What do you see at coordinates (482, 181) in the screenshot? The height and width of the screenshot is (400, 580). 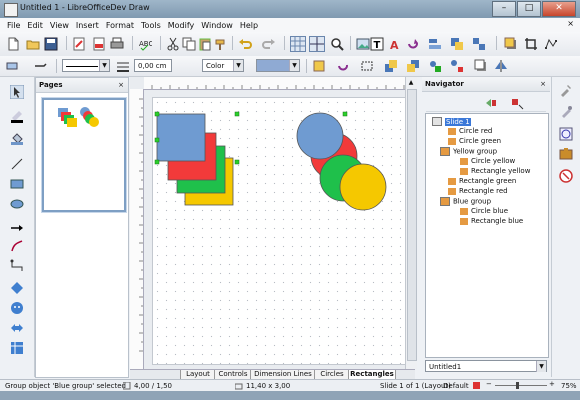 I see `tree-item-rectangle-green: Rectangle green` at bounding box center [482, 181].